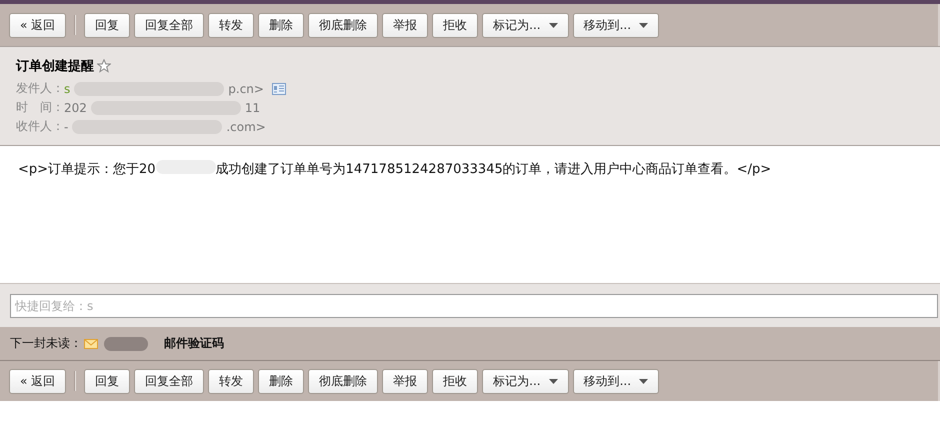 This screenshot has width=940, height=439. I want to click on field-label: 发件人：, so click(40, 88).